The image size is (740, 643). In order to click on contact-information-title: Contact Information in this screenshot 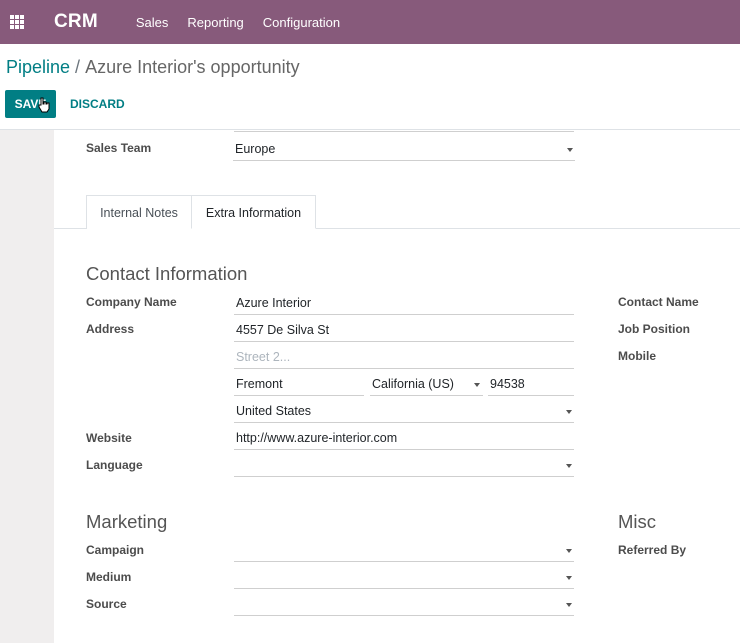, I will do `click(167, 273)`.